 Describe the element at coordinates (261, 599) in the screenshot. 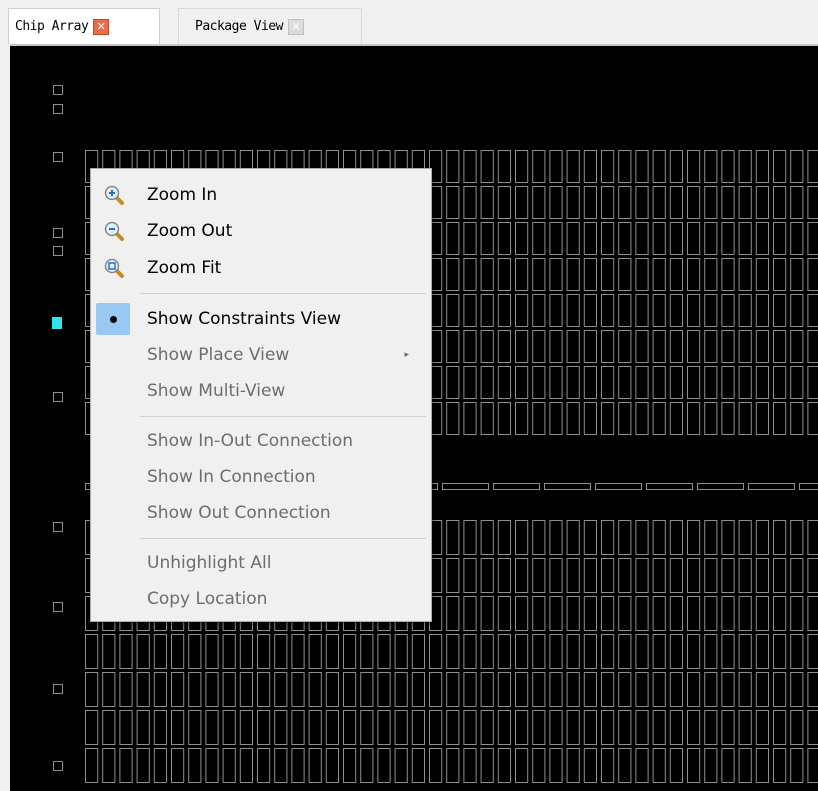

I see `menu-item-copy-location: Copy Location` at that location.